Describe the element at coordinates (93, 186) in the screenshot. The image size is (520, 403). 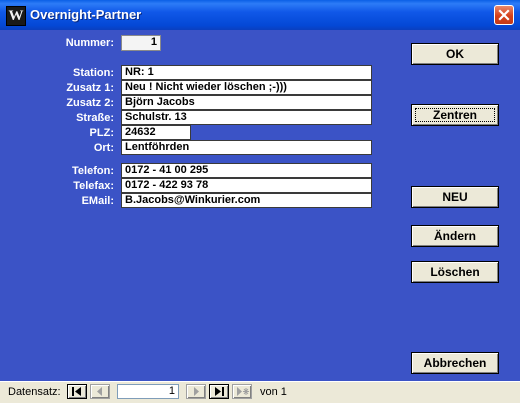
I see `telefax-label: Telefax:` at that location.